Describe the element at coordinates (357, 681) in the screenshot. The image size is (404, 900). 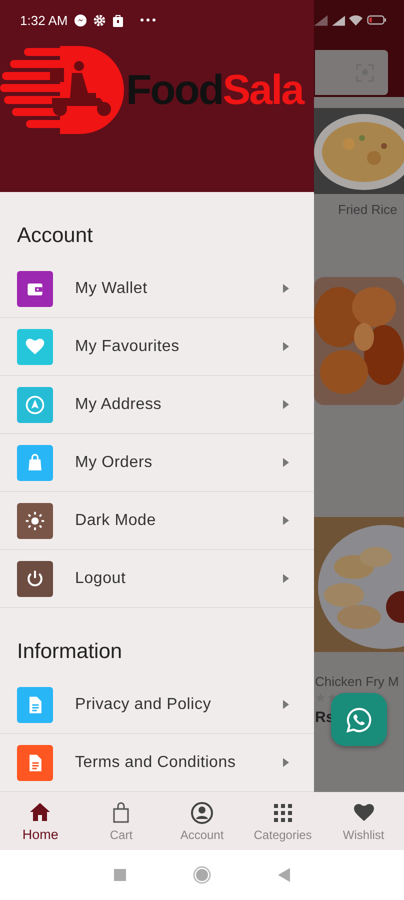
I see `product-name: Chicken Fry M` at that location.